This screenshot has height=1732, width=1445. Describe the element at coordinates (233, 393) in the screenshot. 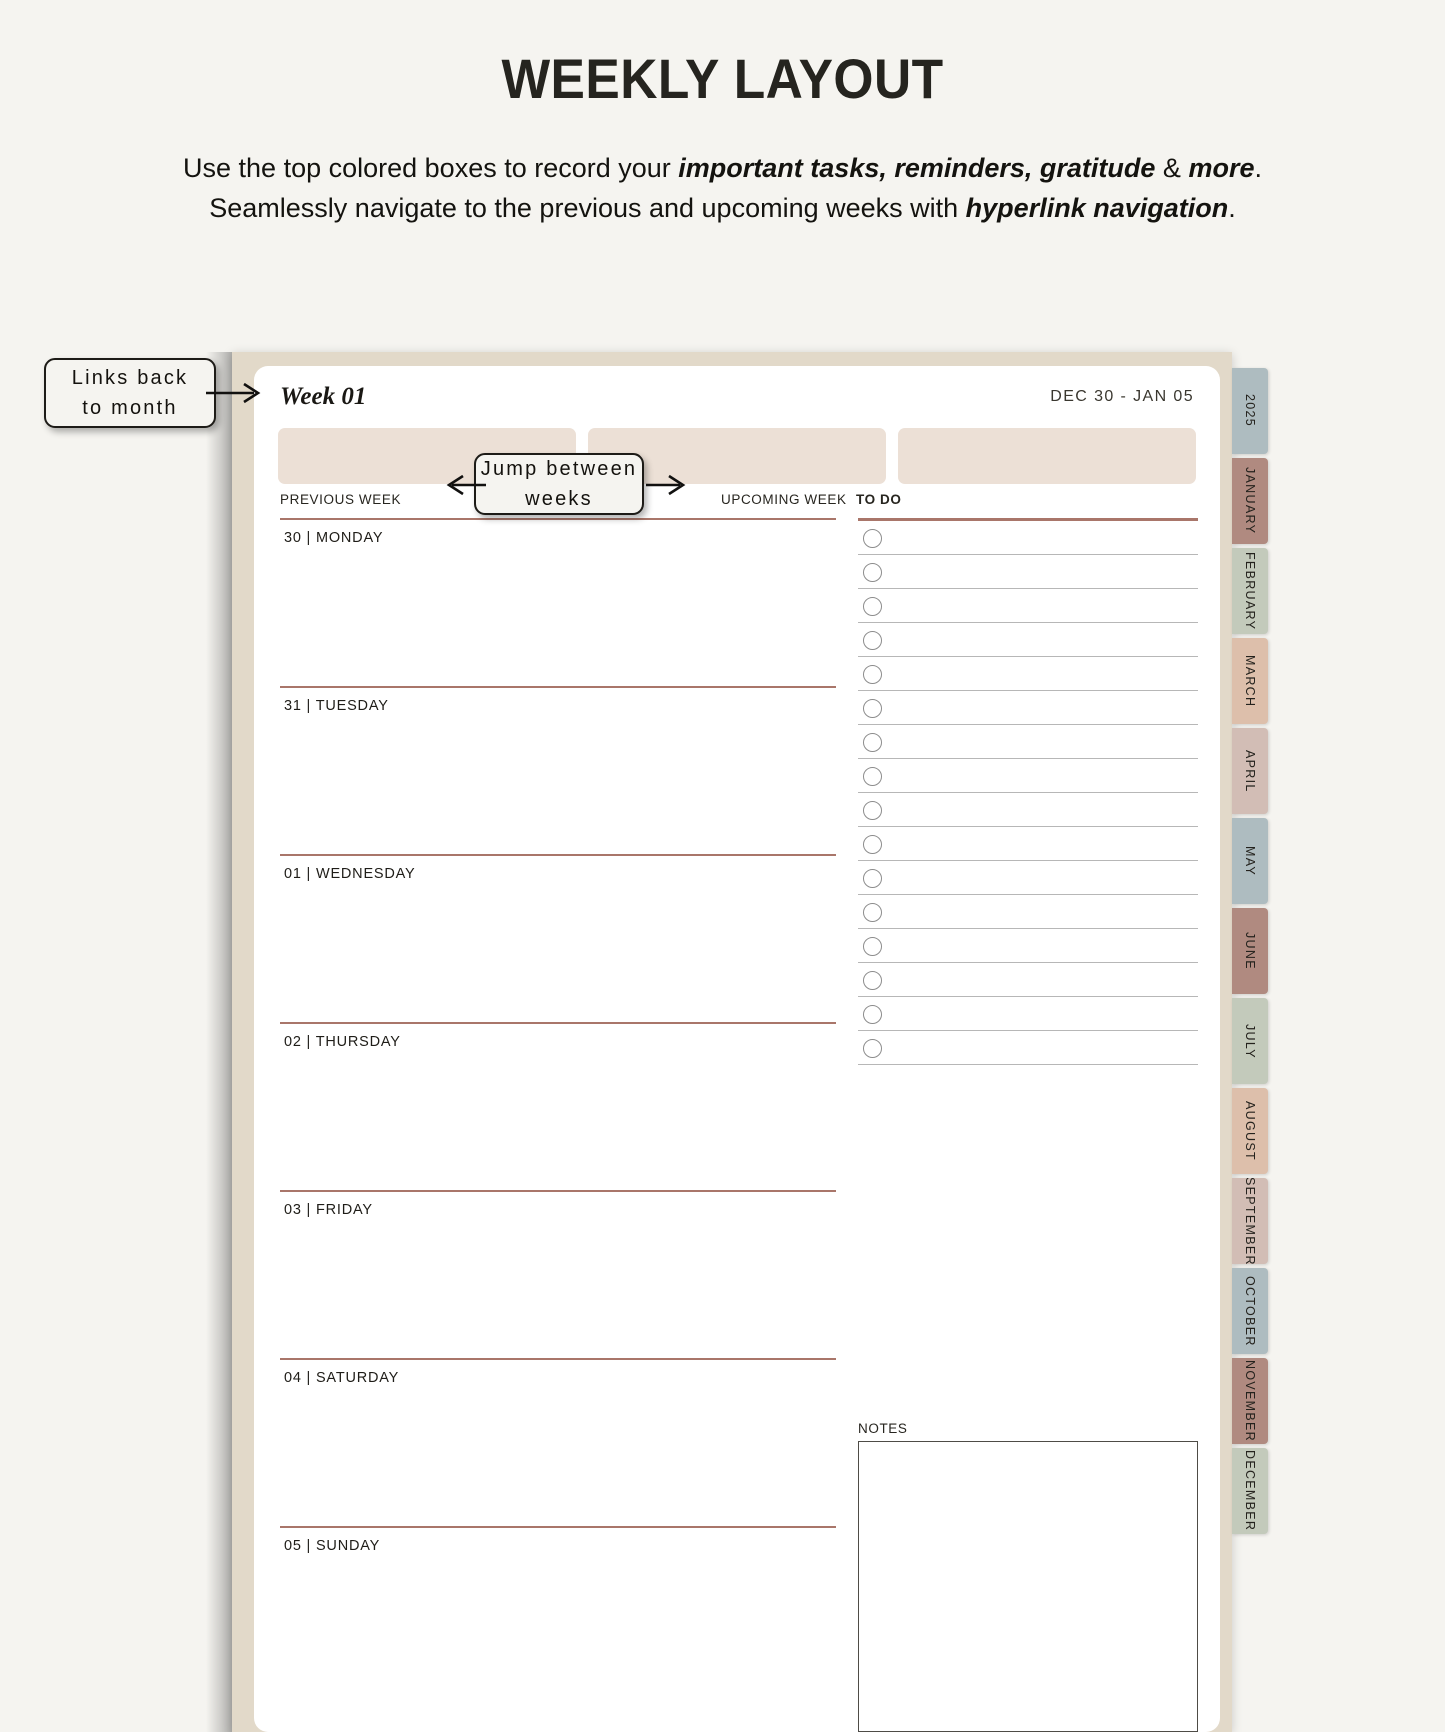

I see `arrow-to-week-title-icon` at that location.